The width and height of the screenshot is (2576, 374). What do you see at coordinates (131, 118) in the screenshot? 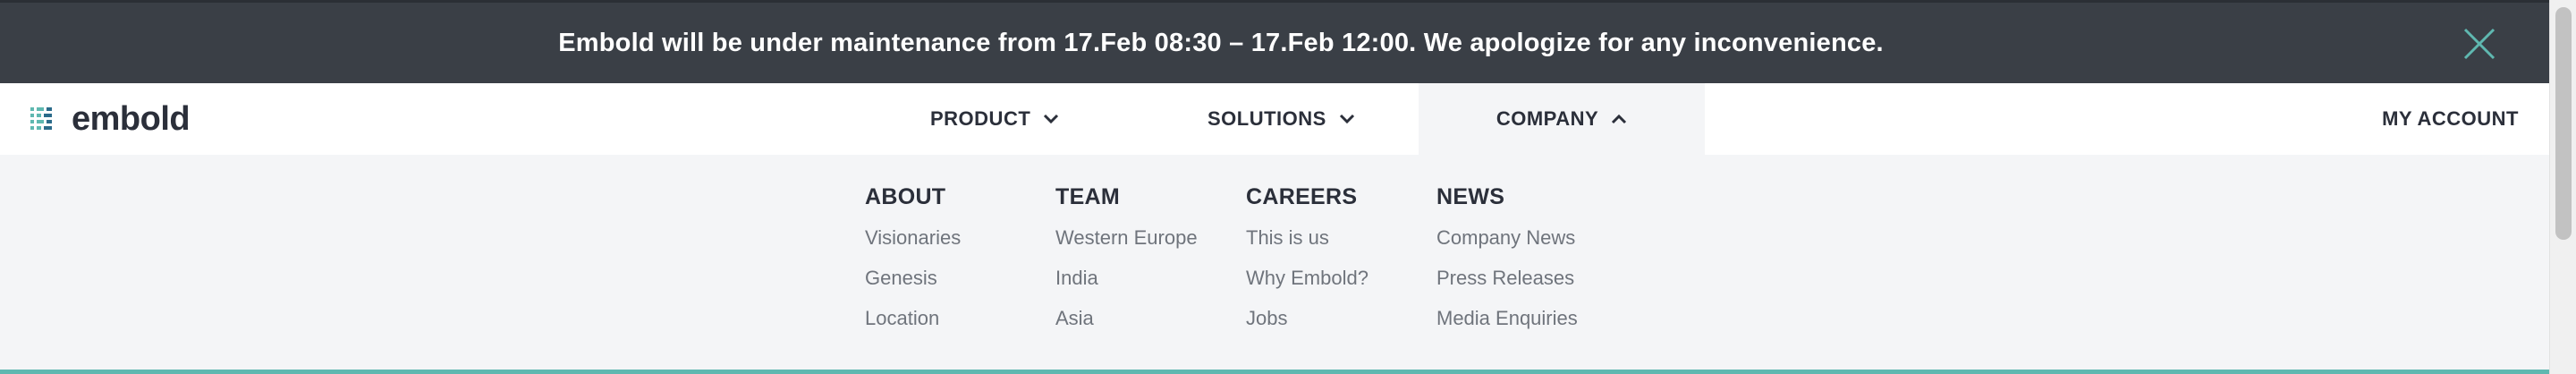
I see `logo-text: embold` at bounding box center [131, 118].